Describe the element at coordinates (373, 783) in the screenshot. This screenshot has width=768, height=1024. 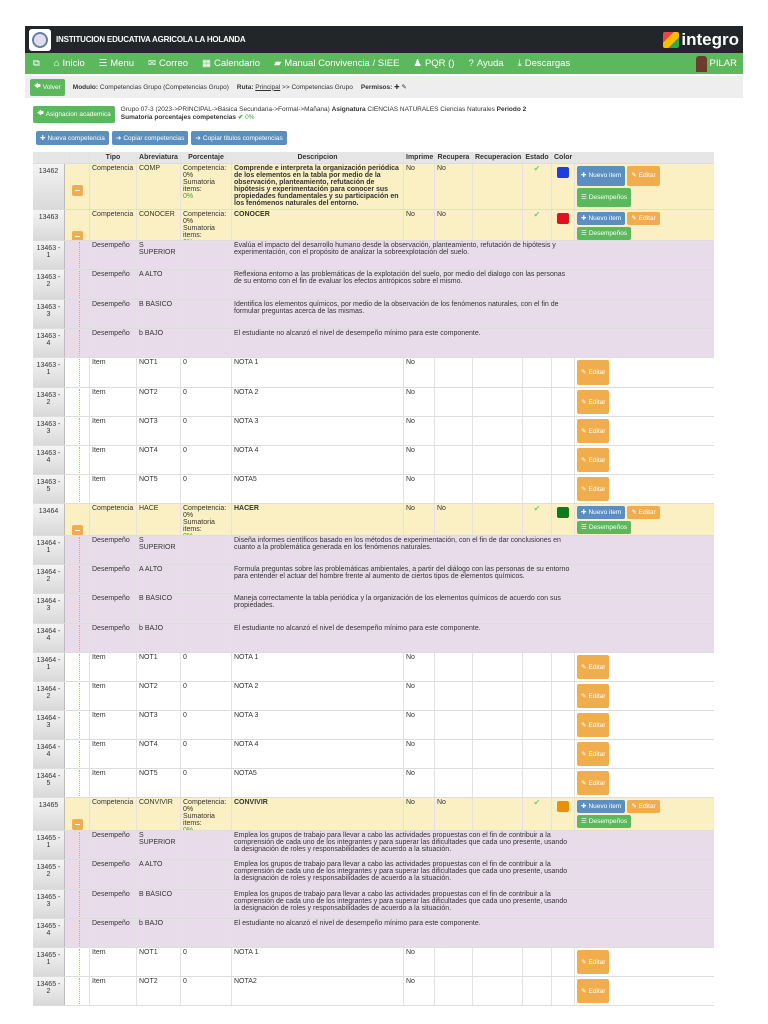
I see `item-row: 13464 - 5 Item NOT5 0 NOTA5 No ✎ Editar` at that location.